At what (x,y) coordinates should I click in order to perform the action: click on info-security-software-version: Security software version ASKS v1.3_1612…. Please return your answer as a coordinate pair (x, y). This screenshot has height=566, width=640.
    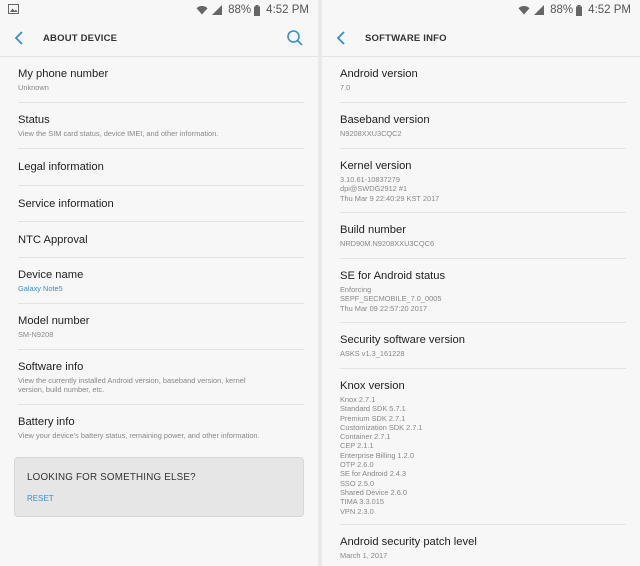
    Looking at the image, I should click on (483, 346).